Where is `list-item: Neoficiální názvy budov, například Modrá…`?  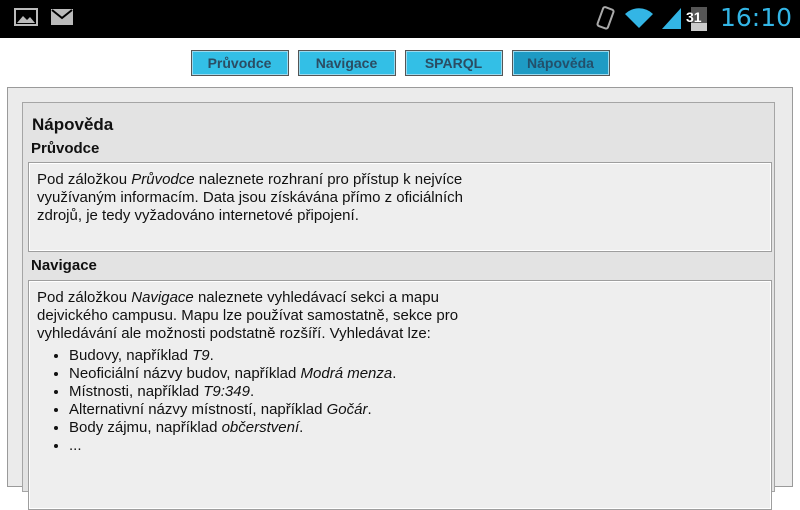 list-item: Neoficiální názvy budov, například Modrá… is located at coordinates (416, 374).